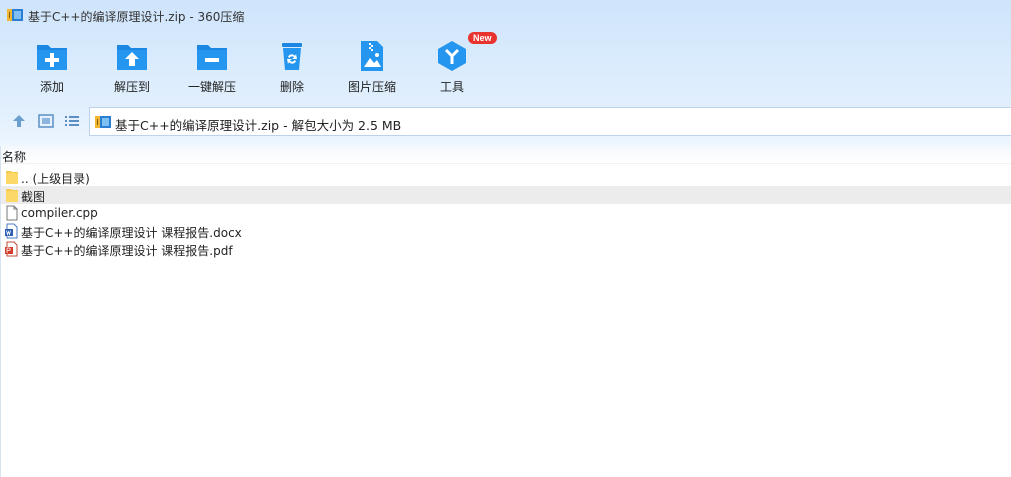 This screenshot has width=1011, height=477. Describe the element at coordinates (452, 56) in the screenshot. I see `tools-icon` at that location.